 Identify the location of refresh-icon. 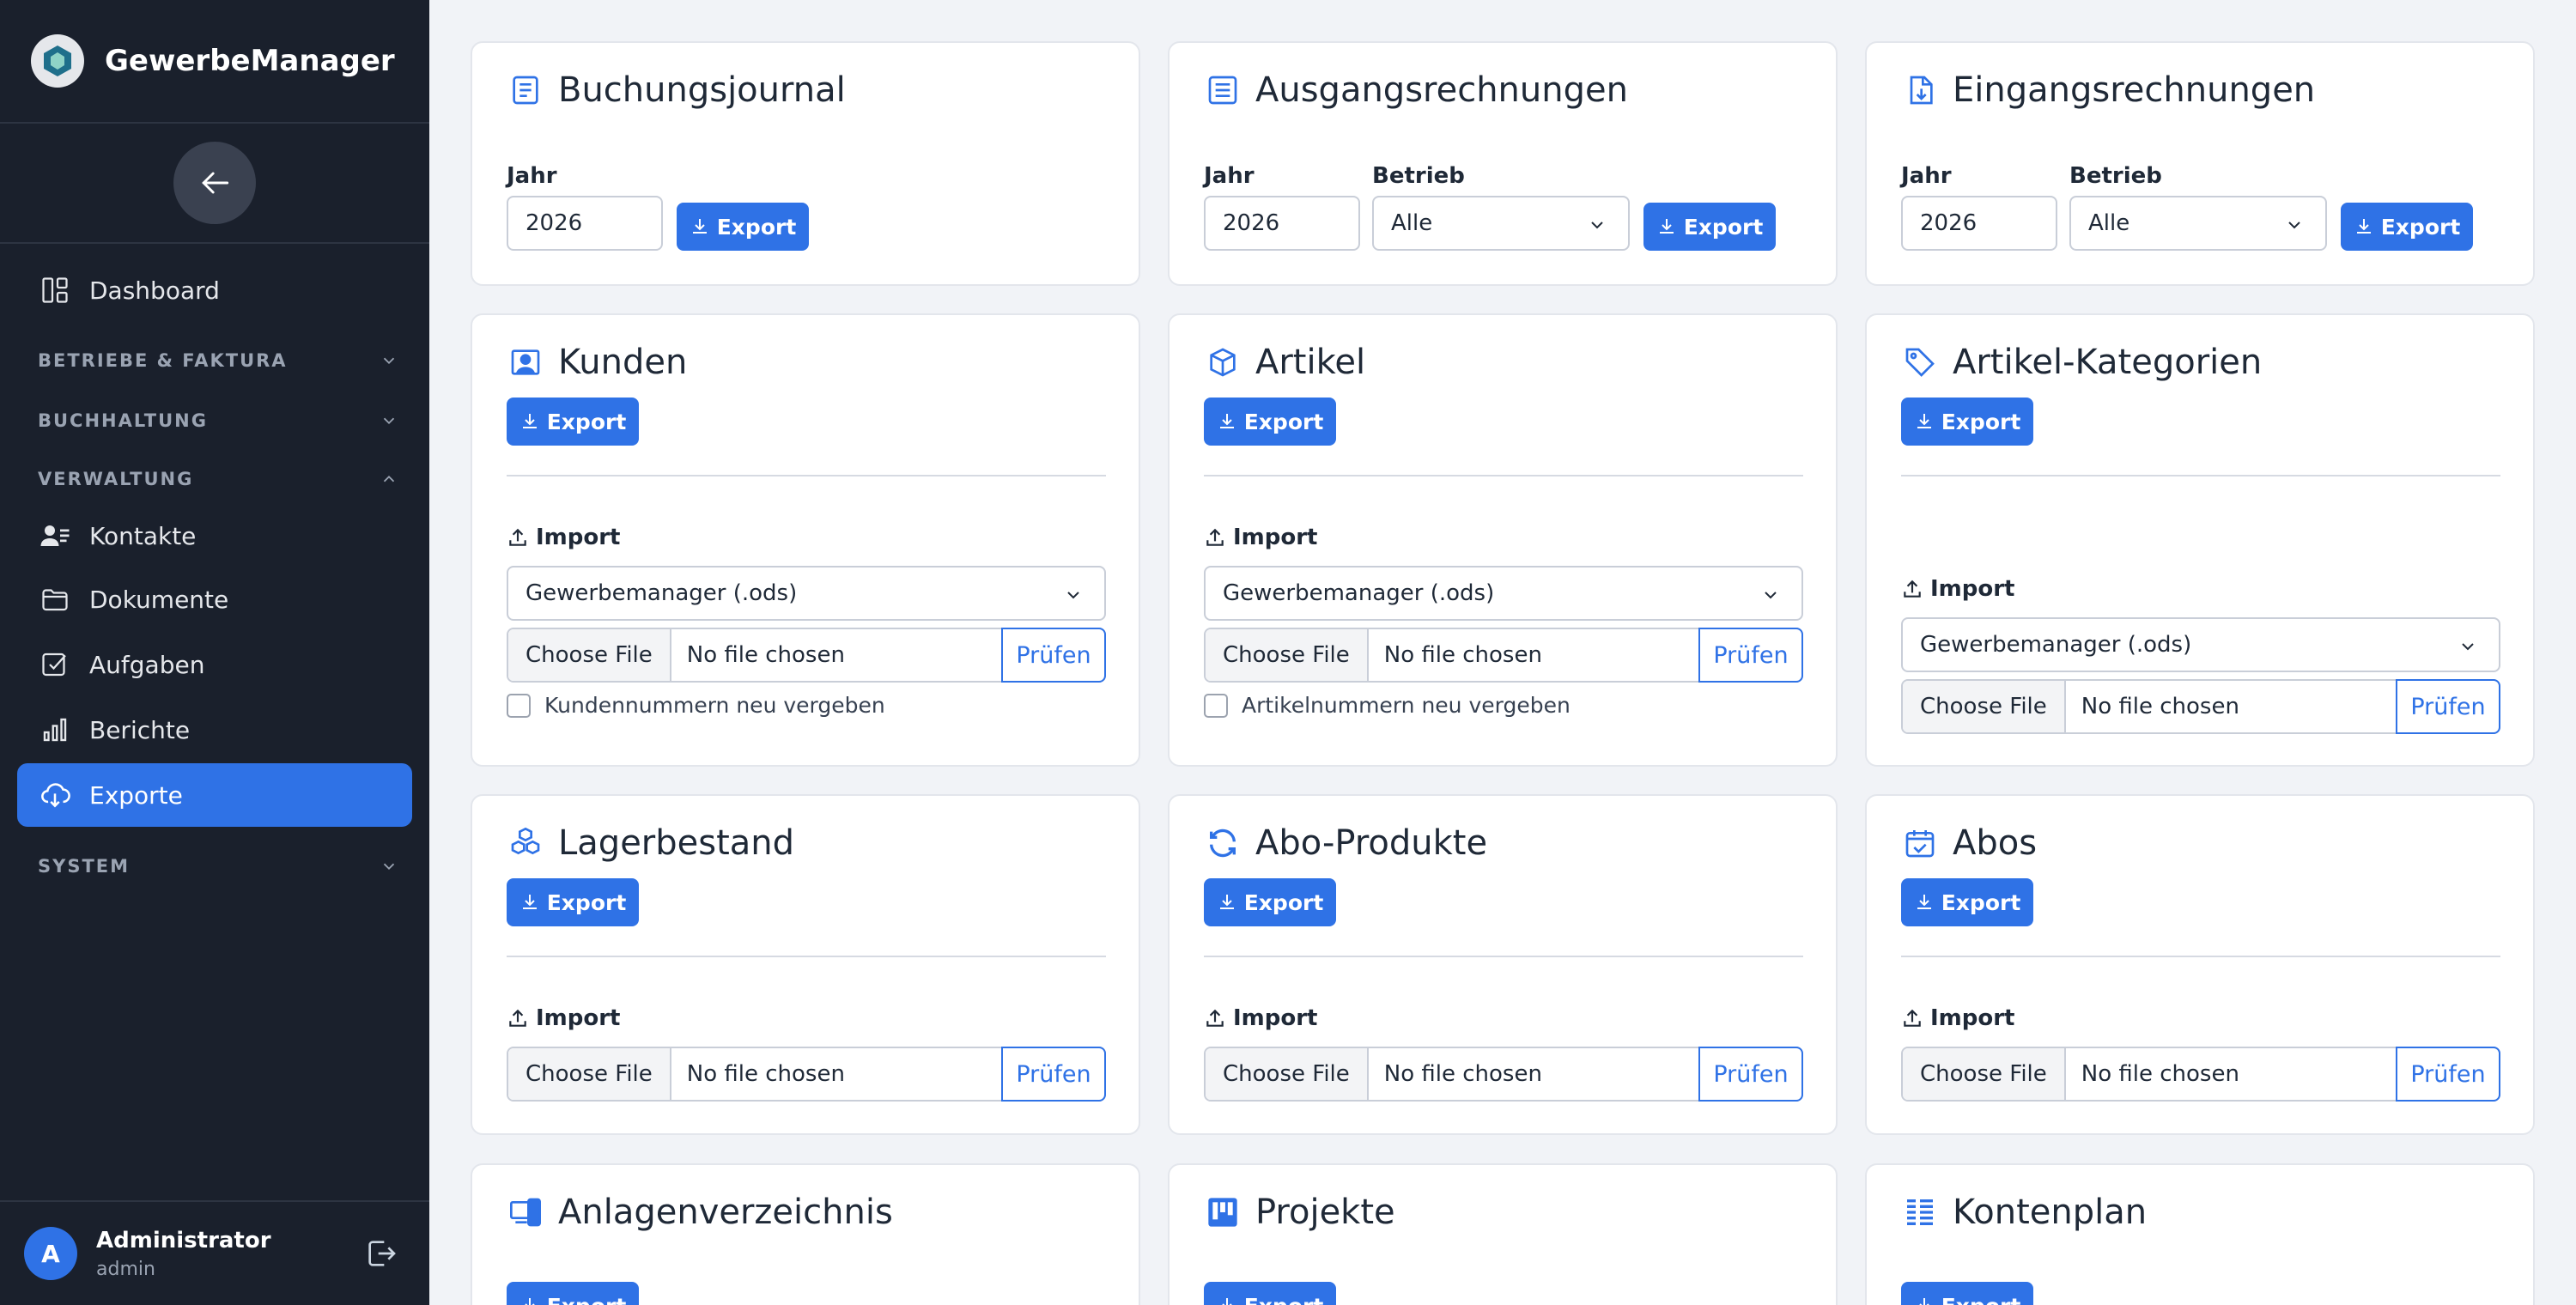
(1223, 843).